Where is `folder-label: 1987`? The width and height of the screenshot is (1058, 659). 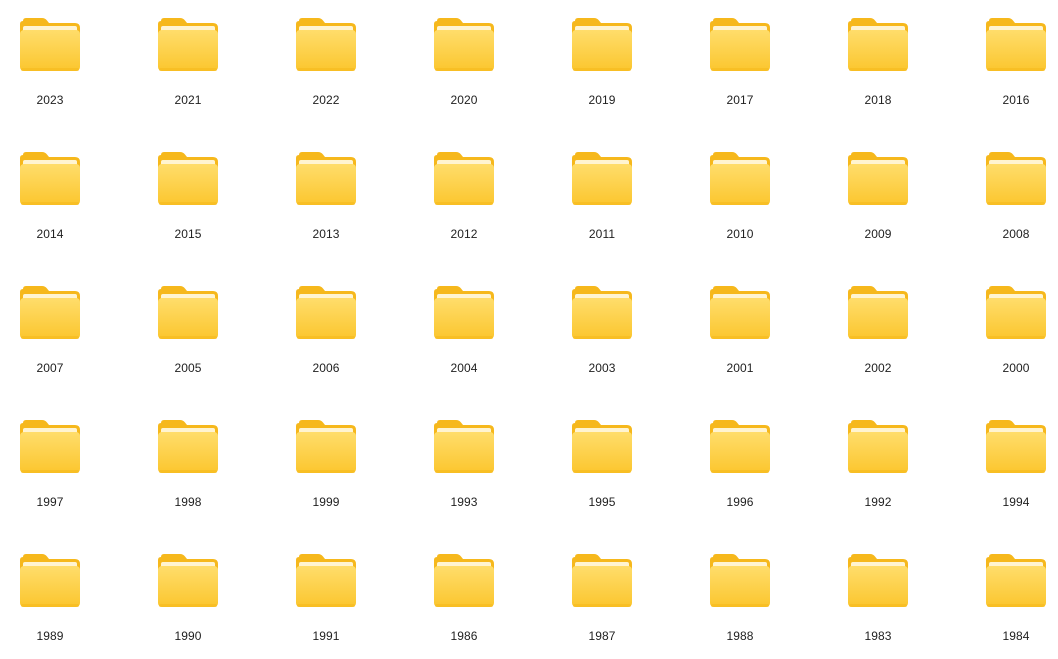 folder-label: 1987 is located at coordinates (602, 636).